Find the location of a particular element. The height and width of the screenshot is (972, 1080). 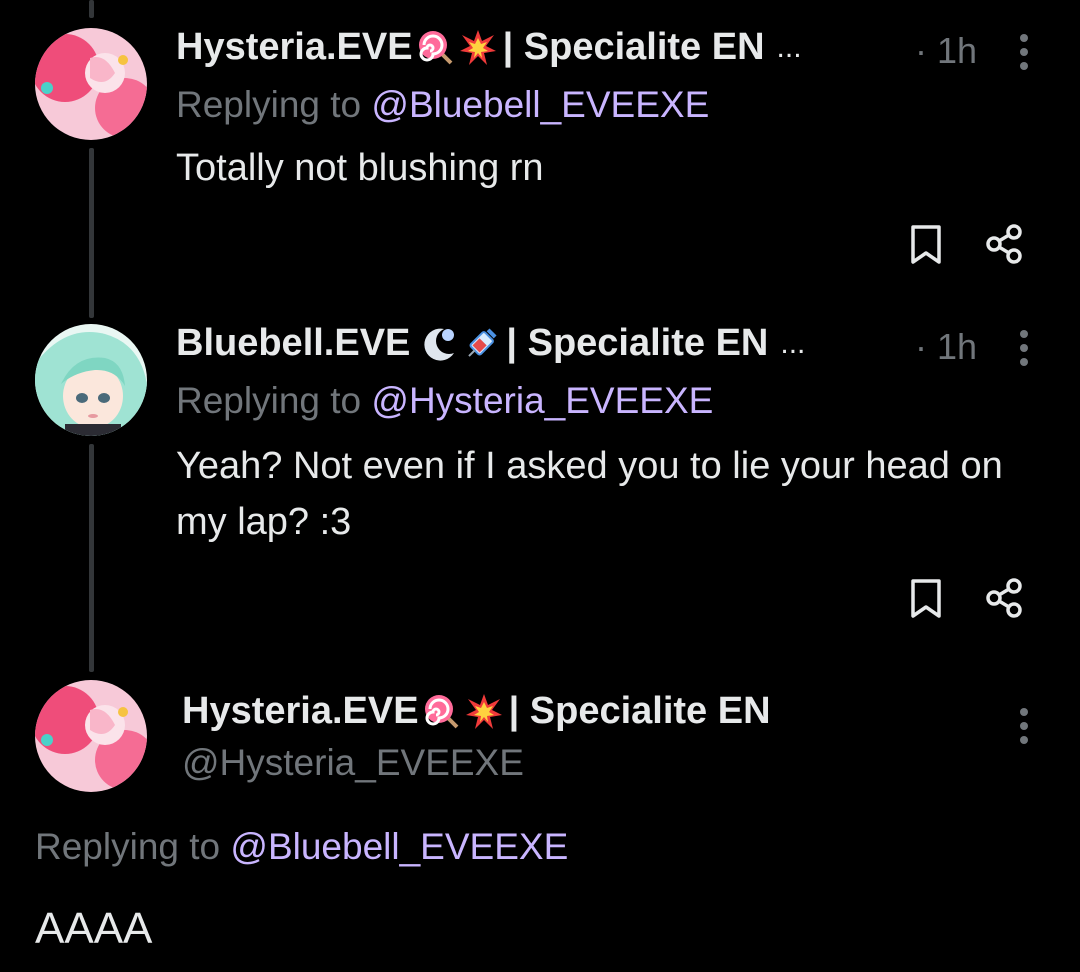

moon-emoji is located at coordinates (439, 344).